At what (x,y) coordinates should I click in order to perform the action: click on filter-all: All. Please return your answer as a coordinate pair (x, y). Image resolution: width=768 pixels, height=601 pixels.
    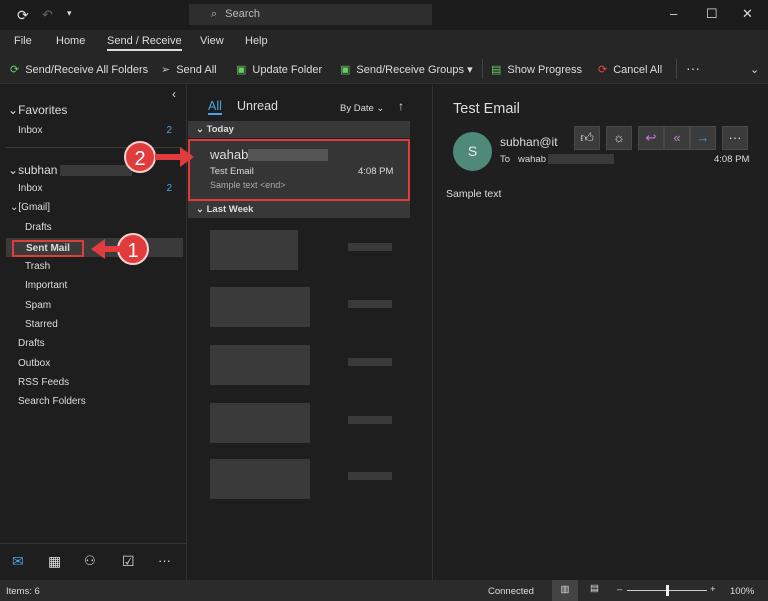
    Looking at the image, I should click on (215, 107).